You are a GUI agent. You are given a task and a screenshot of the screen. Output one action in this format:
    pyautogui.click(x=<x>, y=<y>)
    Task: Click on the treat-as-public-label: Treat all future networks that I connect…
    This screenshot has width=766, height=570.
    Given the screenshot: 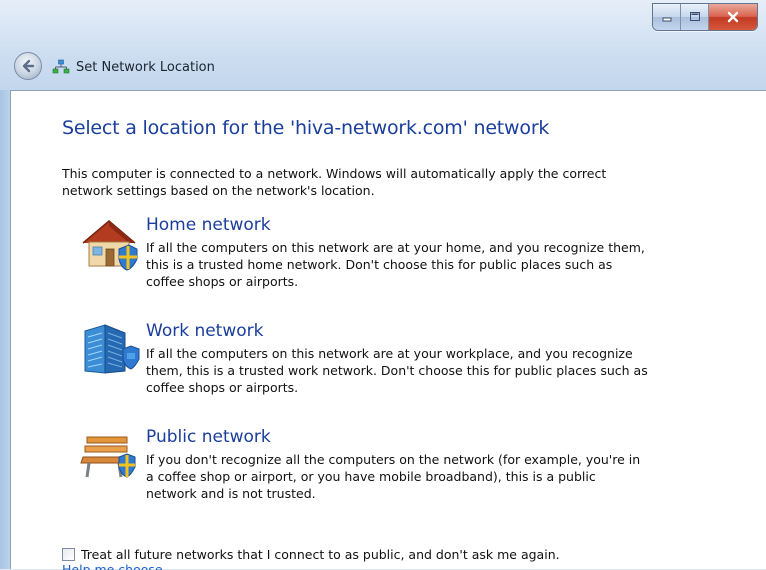 What is the action you would take?
    pyautogui.click(x=320, y=554)
    